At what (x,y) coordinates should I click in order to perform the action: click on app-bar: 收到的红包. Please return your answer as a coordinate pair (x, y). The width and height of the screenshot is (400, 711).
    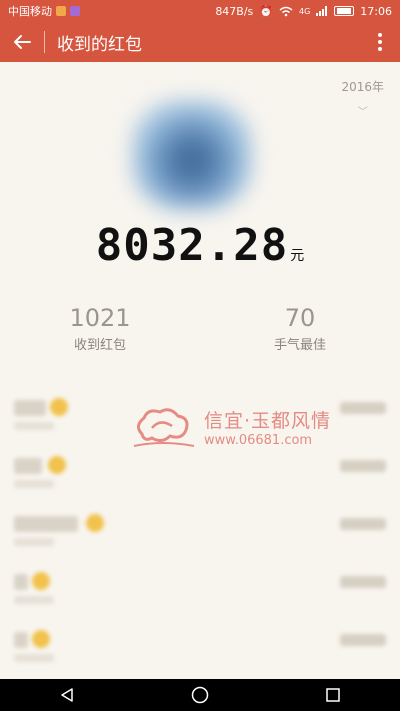
    Looking at the image, I should click on (200, 42).